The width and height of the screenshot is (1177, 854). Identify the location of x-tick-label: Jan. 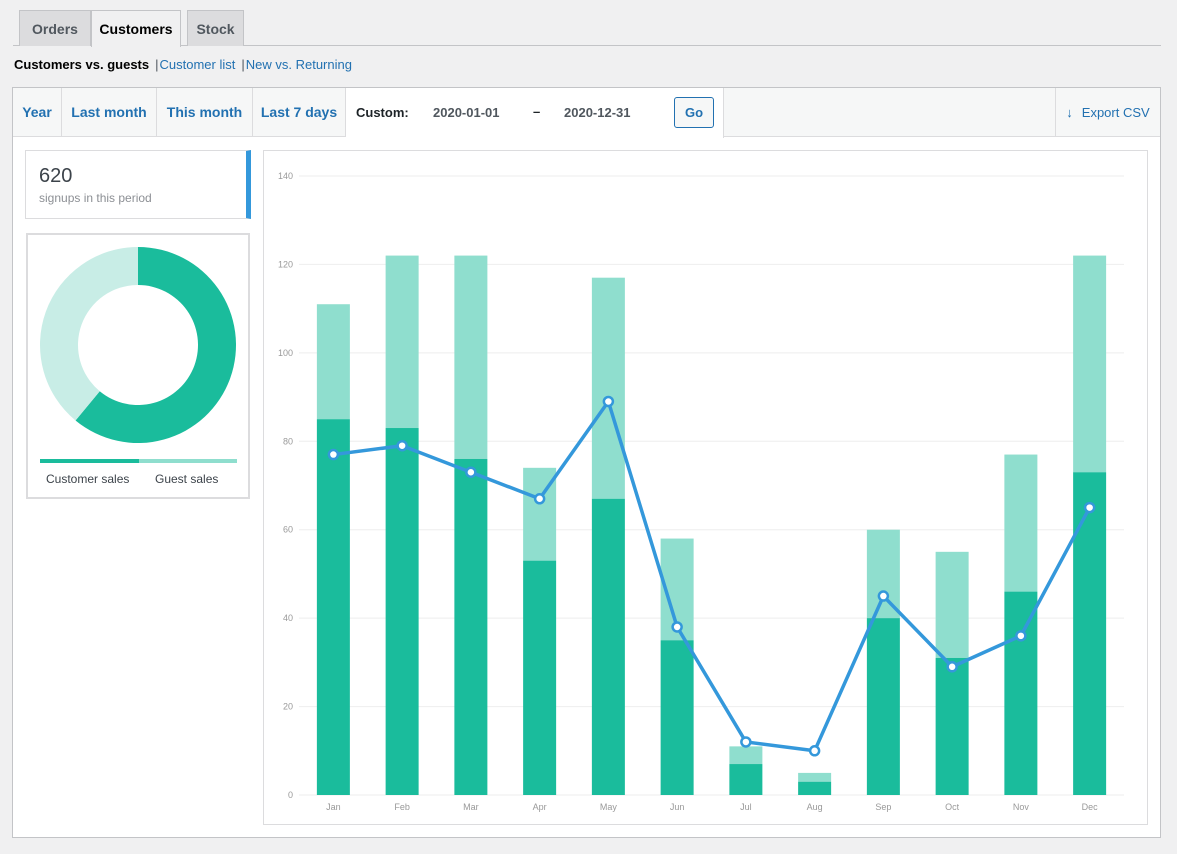
(333, 807).